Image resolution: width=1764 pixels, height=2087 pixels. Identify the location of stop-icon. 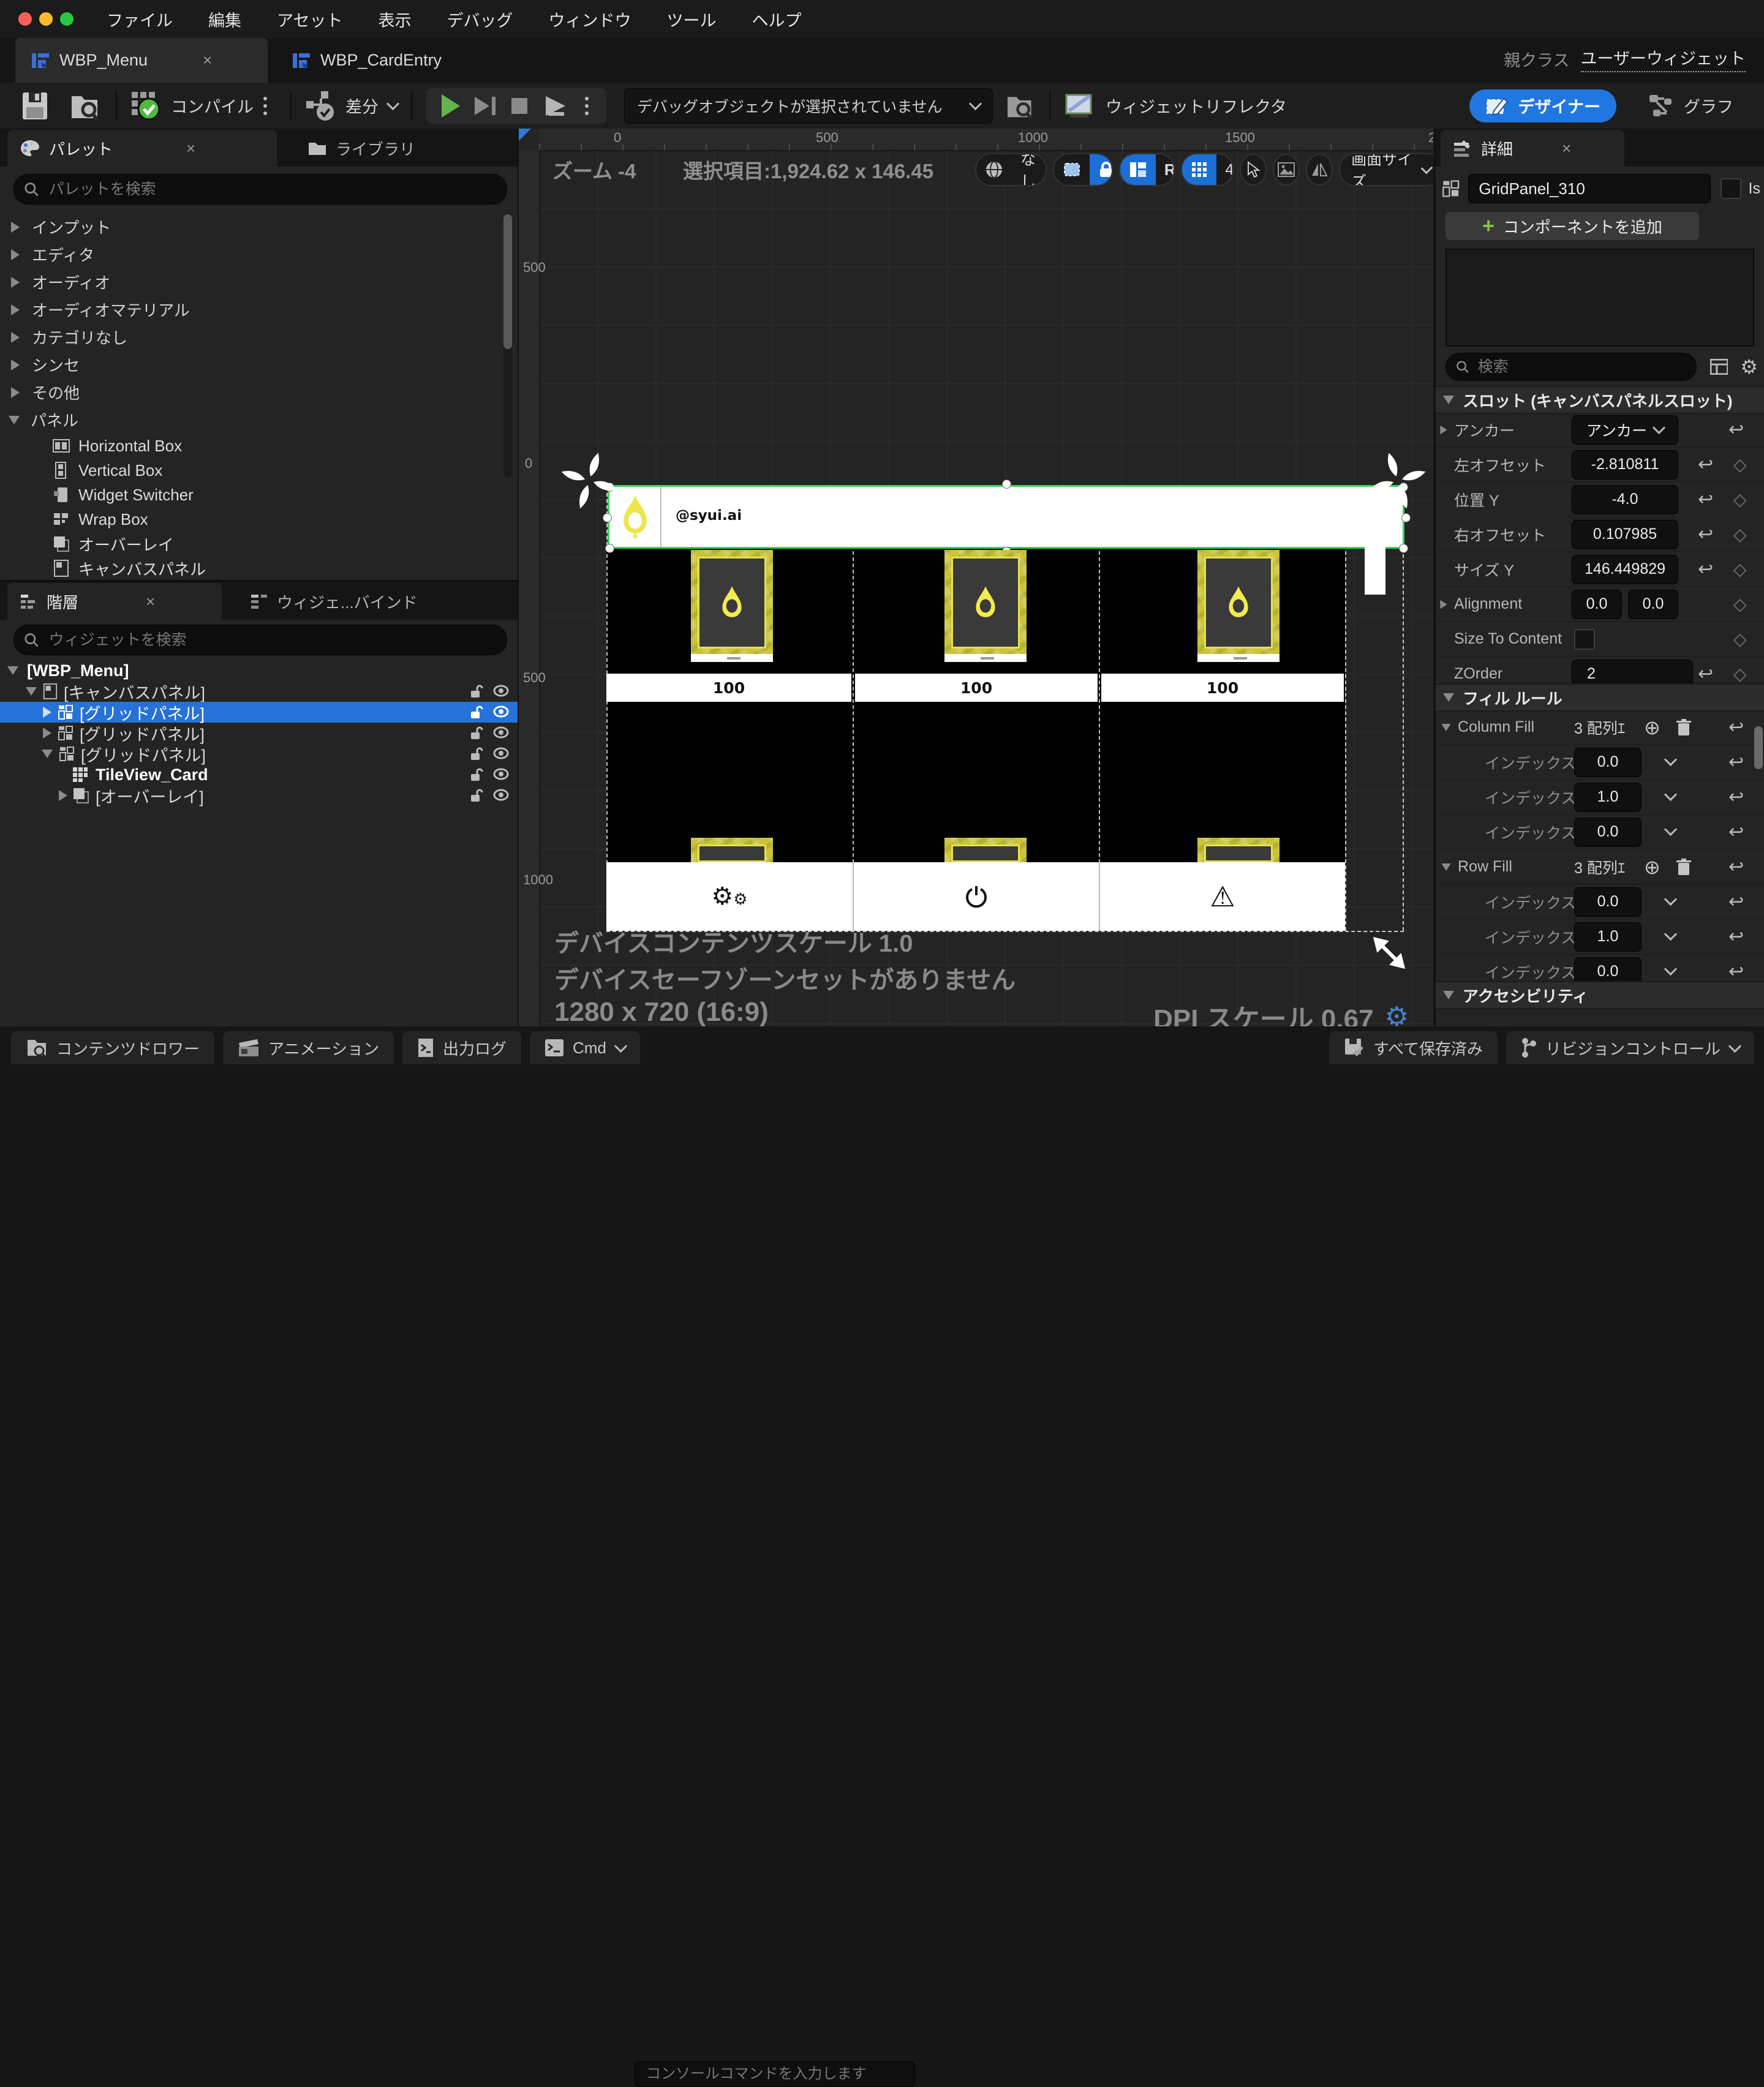
(519, 106).